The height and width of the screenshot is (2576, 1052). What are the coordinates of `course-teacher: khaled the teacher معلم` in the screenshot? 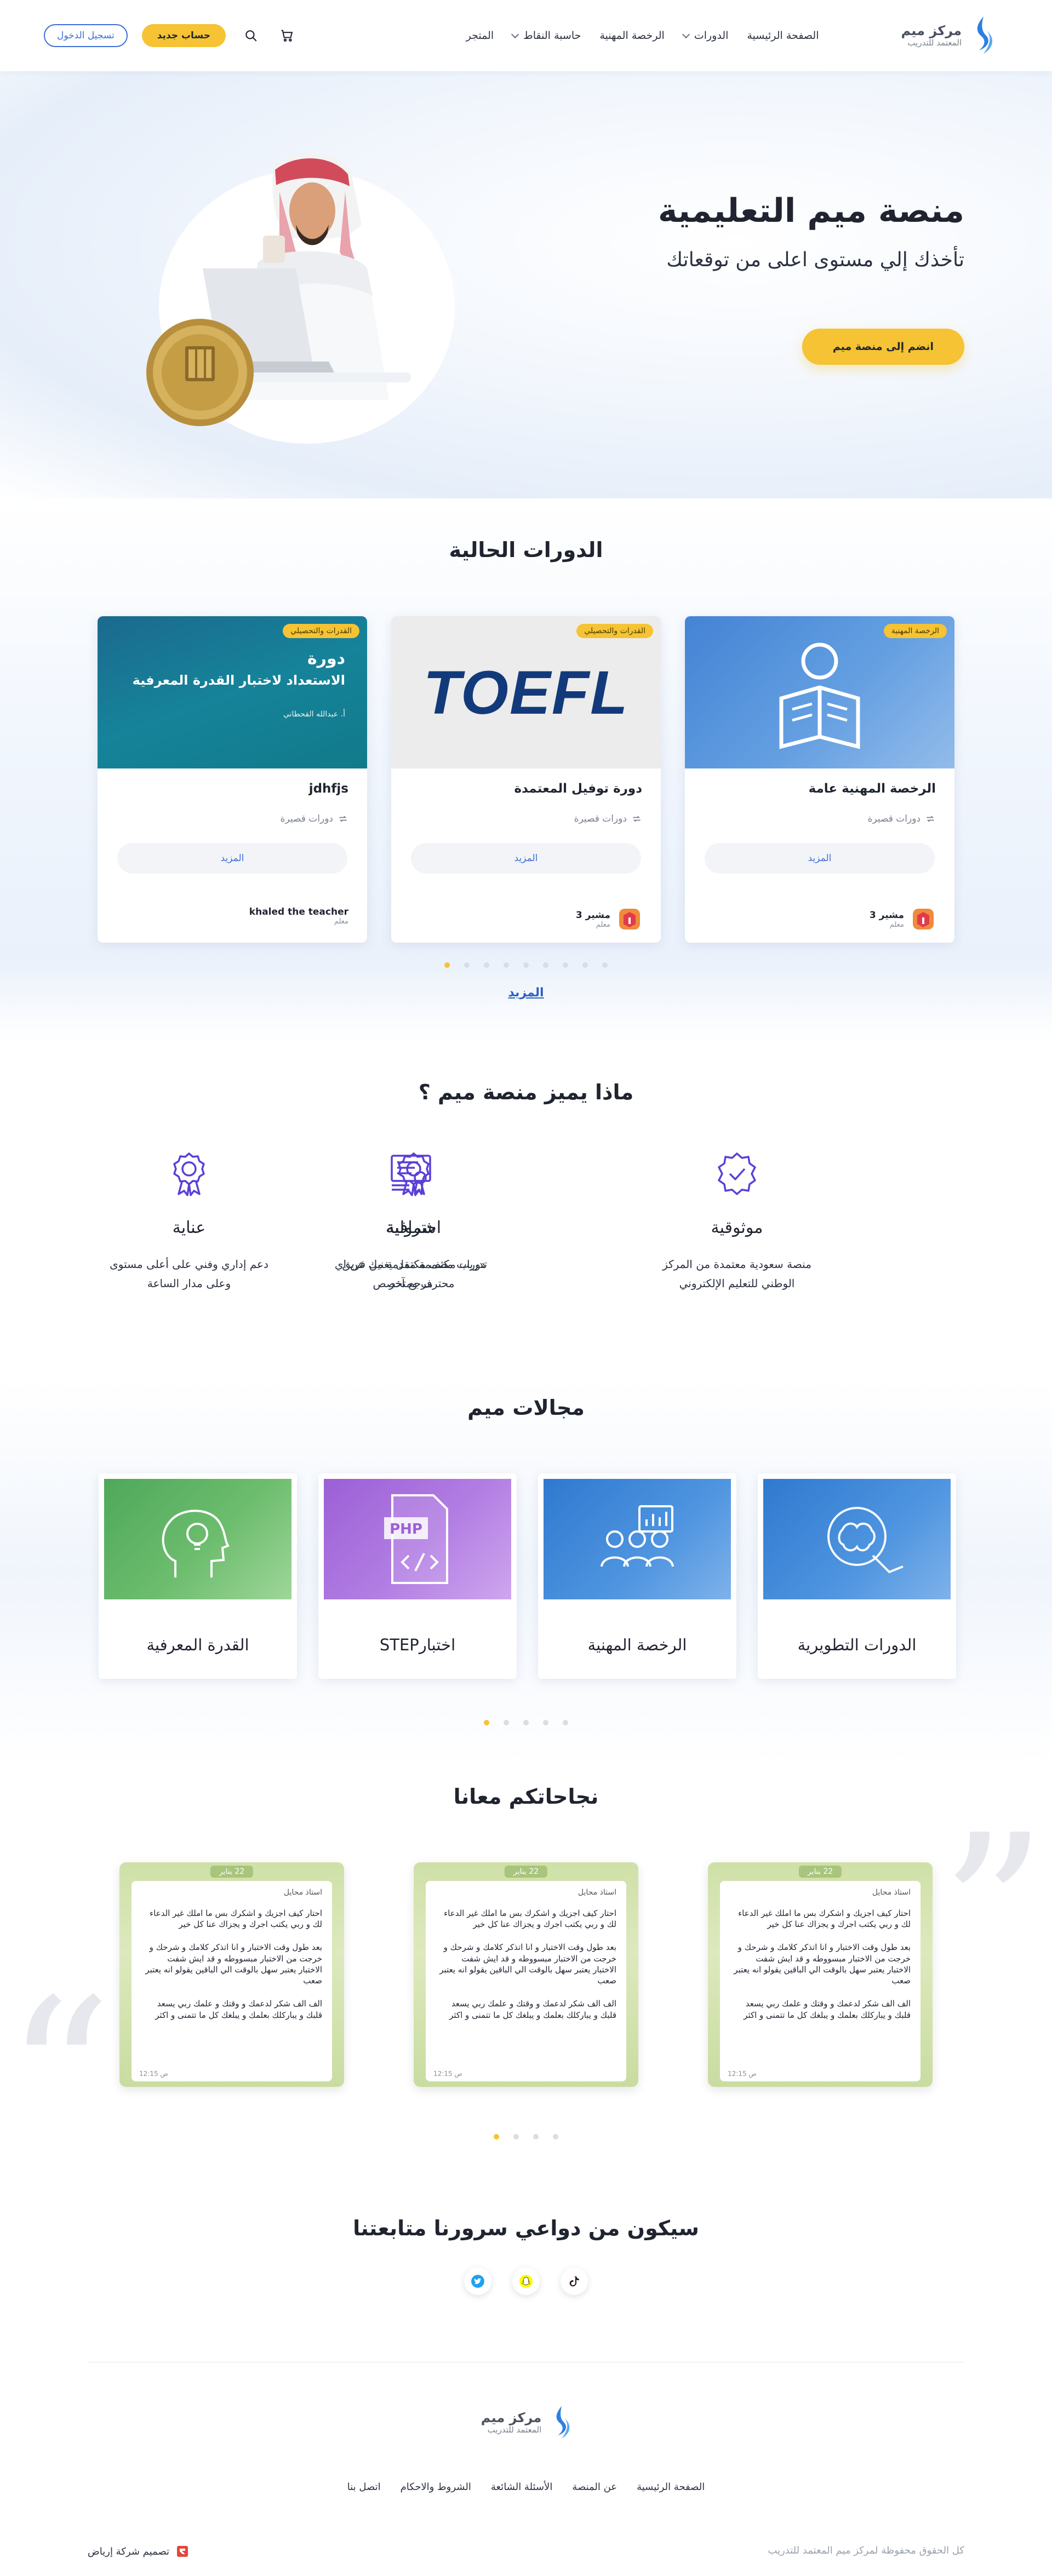 It's located at (232, 917).